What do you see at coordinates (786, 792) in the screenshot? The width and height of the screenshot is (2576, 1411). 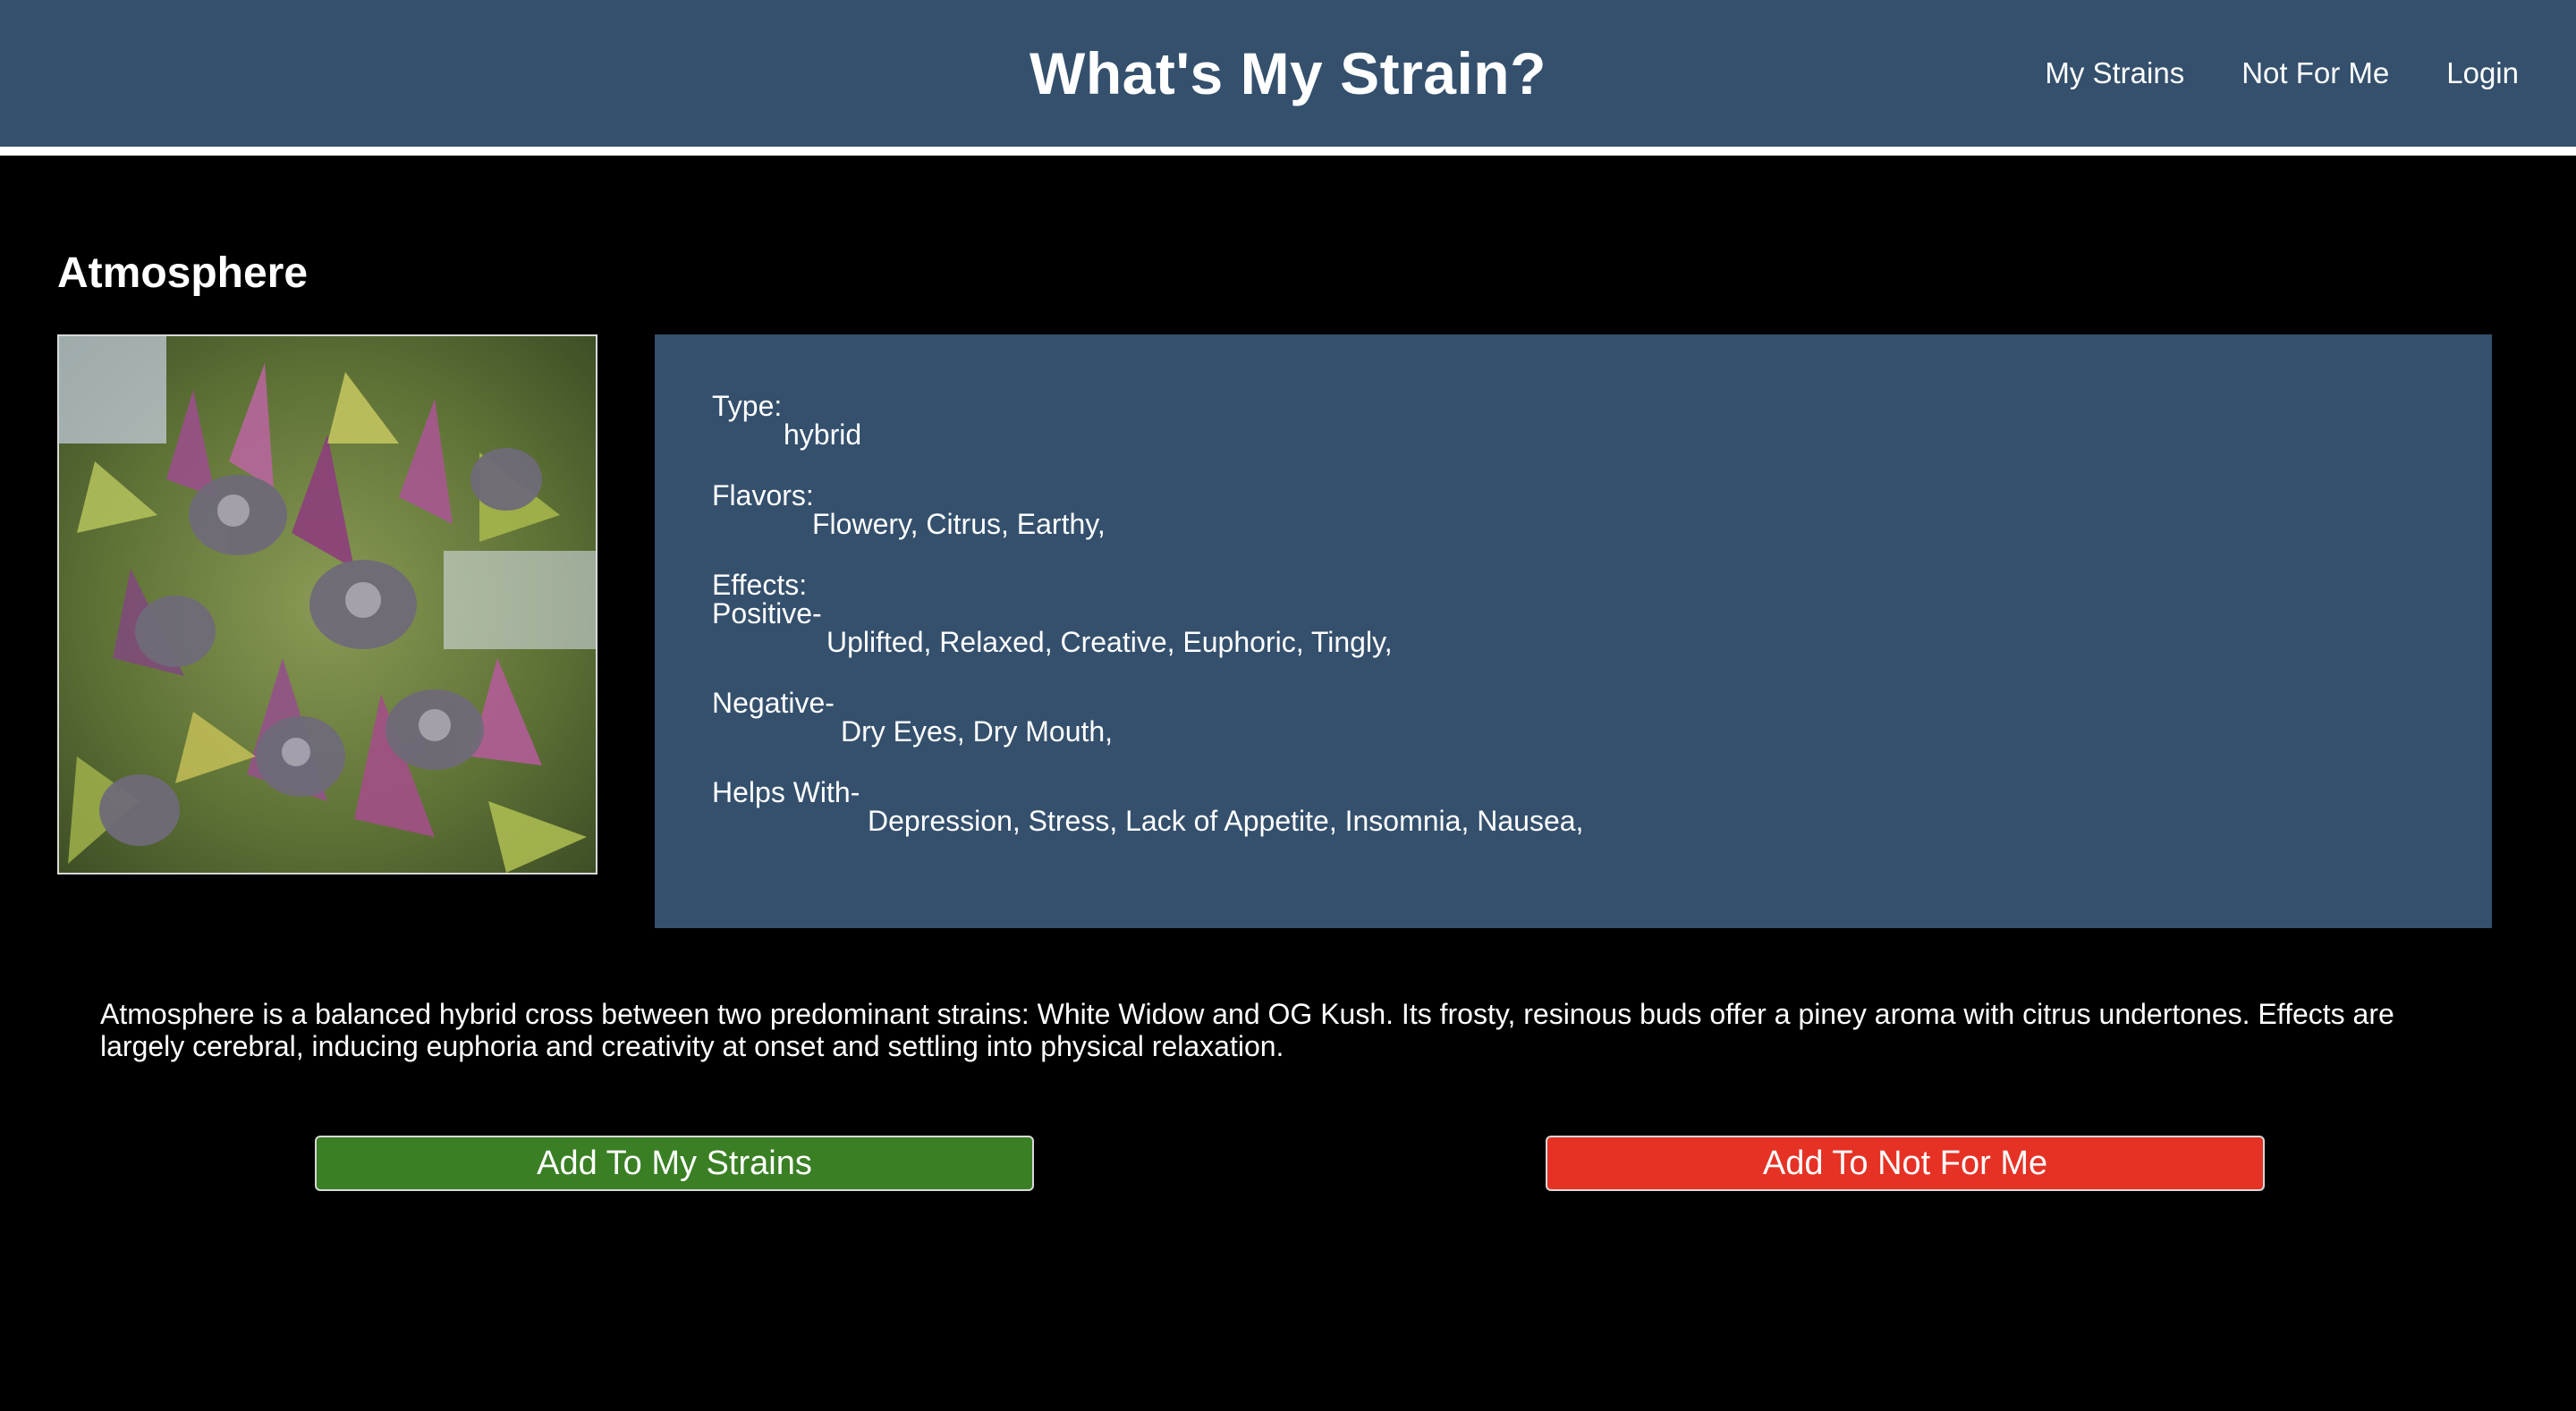 I see `helps-with-label: Helps With-` at bounding box center [786, 792].